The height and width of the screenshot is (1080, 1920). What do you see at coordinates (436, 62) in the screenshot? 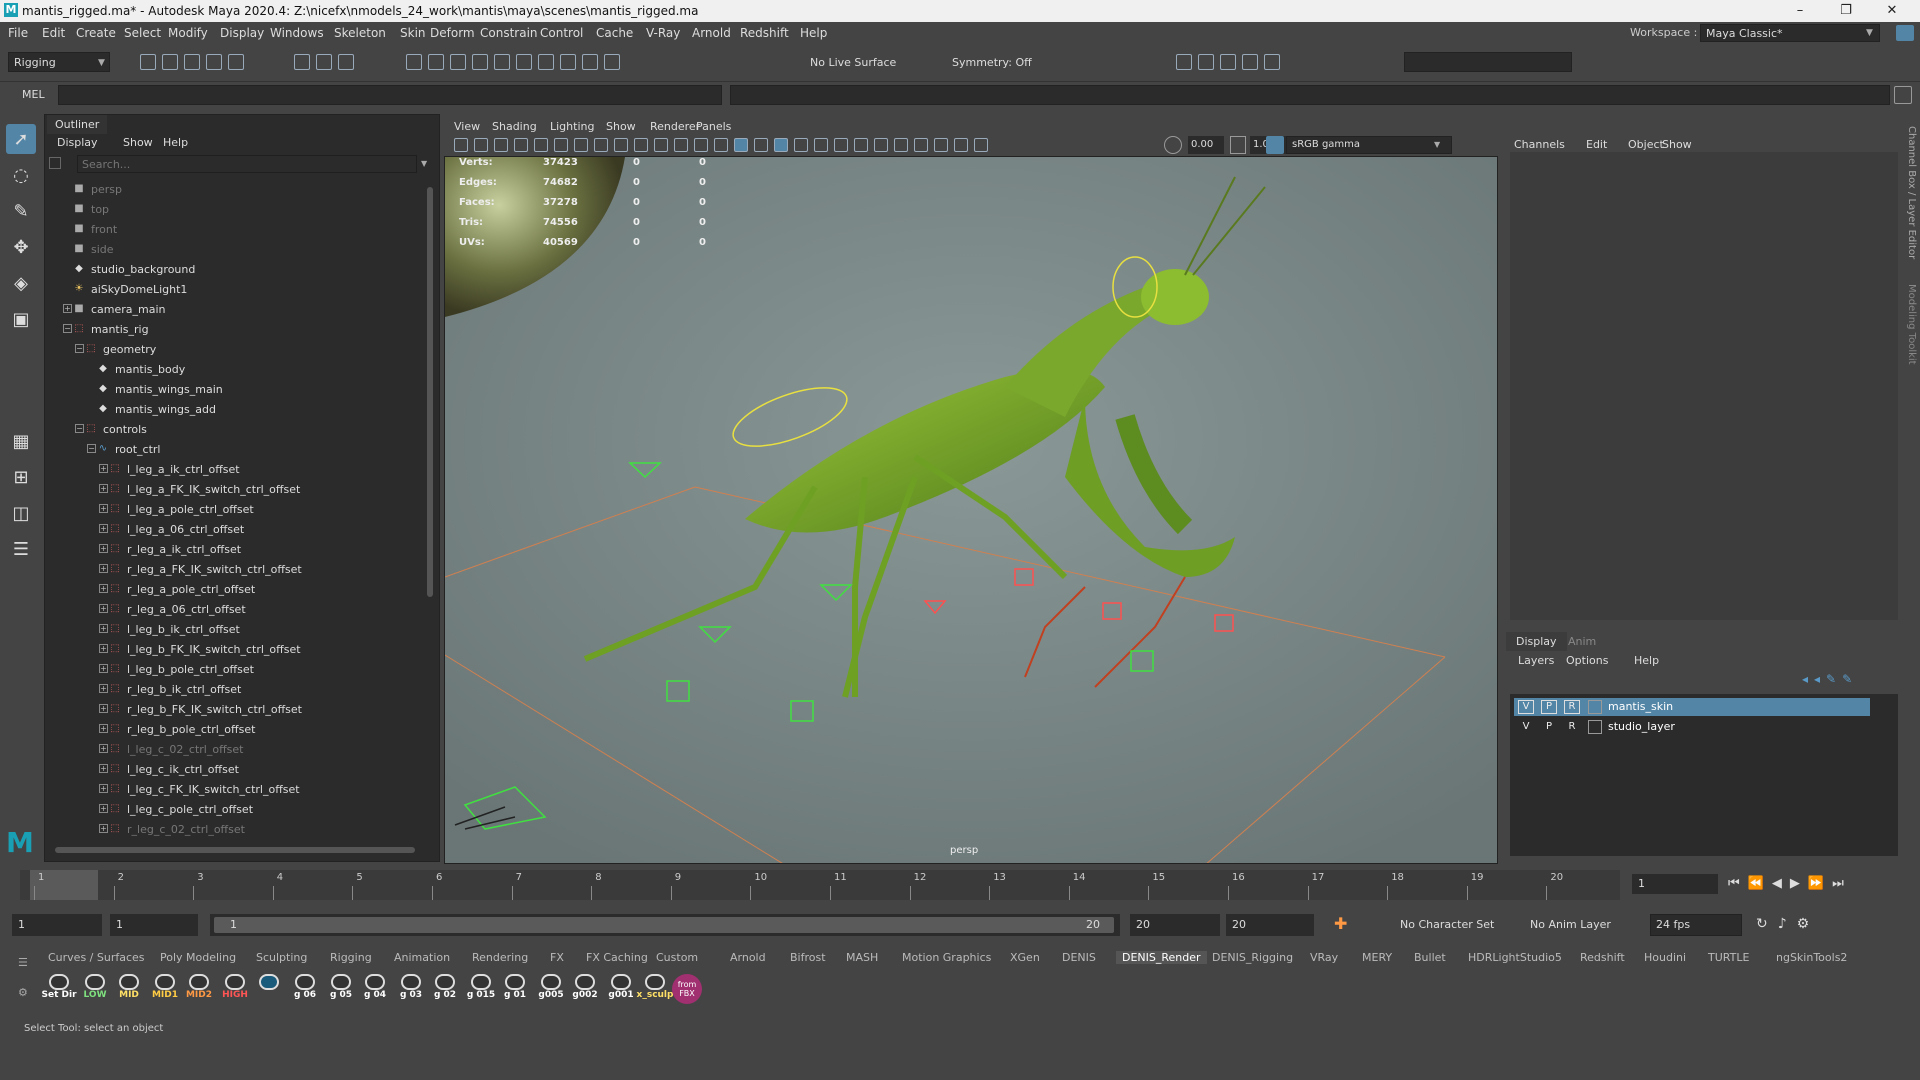
I see `snap-curve-icon` at bounding box center [436, 62].